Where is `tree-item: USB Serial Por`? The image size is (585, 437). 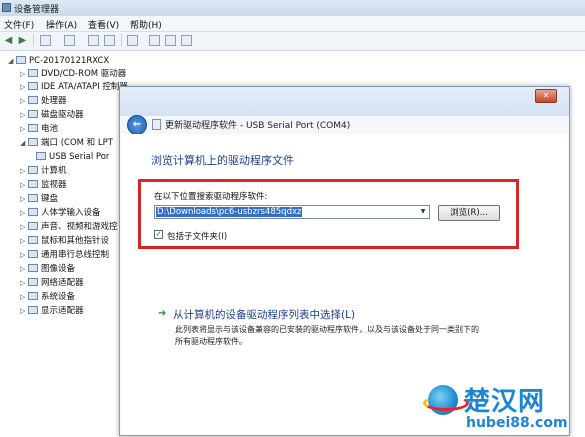
tree-item: USB Serial Por is located at coordinates (72, 157).